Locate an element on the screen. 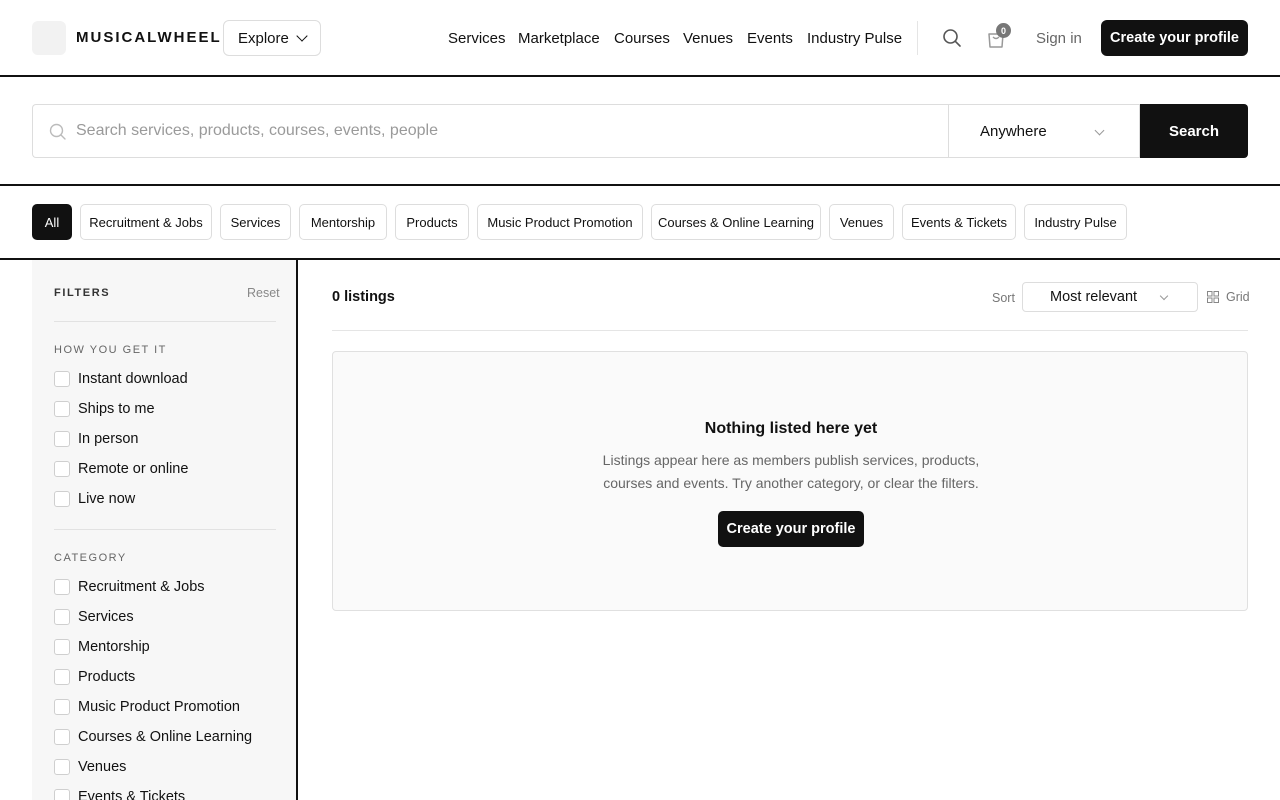 Image resolution: width=1280 pixels, height=800 pixels. filter-remote-online: Remote or online is located at coordinates (121, 469).